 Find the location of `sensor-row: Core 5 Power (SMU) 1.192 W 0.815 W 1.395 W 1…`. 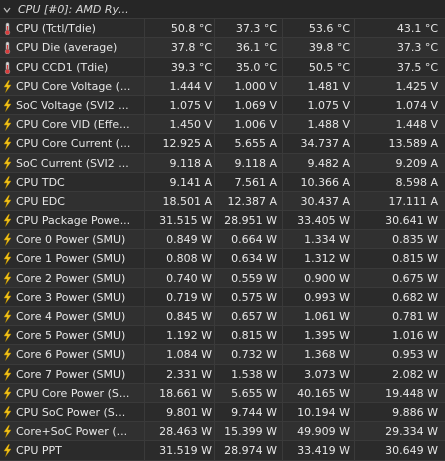

sensor-row: Core 5 Power (SMU) 1.192 W 0.815 W 1.395 W 1… is located at coordinates (222, 336).